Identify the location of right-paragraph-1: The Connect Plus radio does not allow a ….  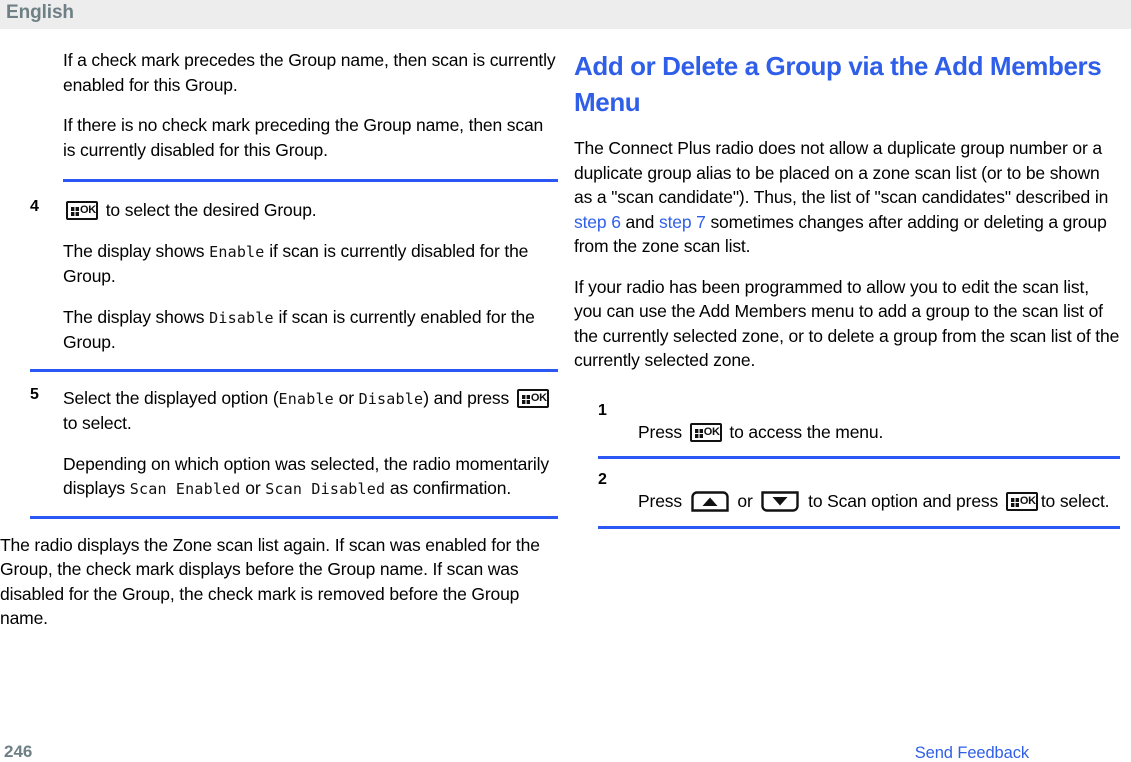
(847, 197).